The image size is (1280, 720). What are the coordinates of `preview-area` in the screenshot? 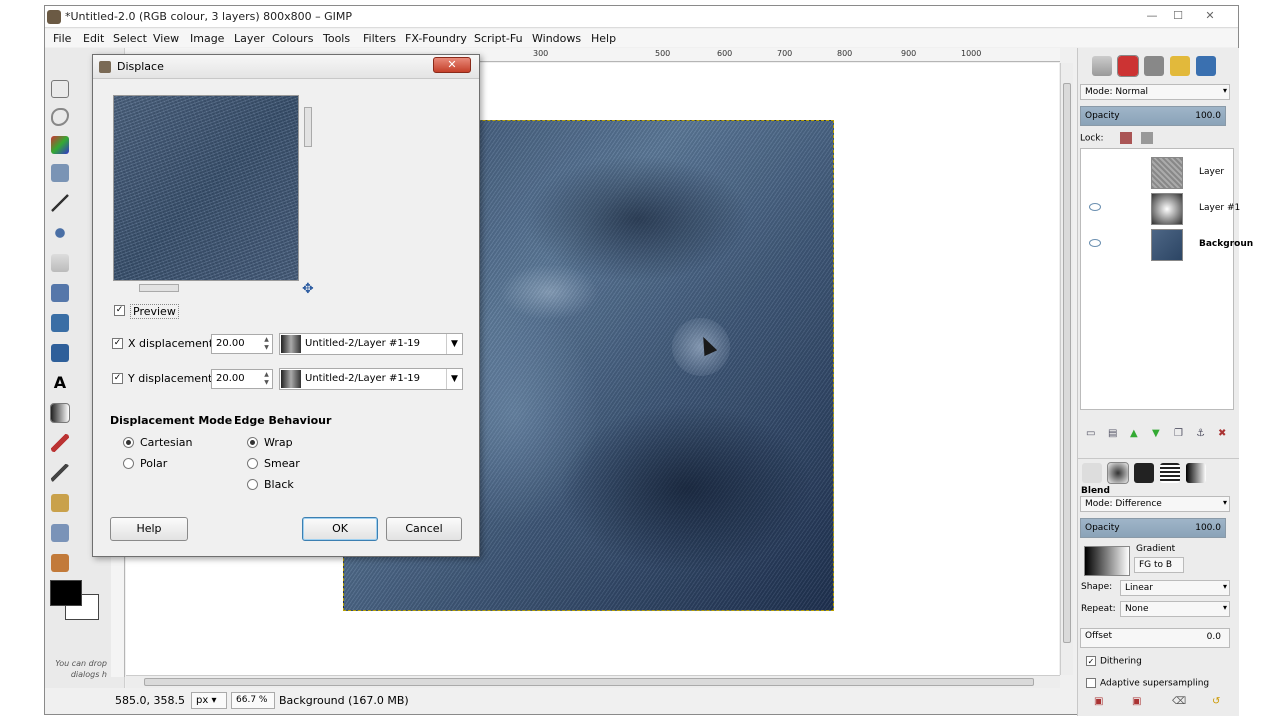 It's located at (206, 188).